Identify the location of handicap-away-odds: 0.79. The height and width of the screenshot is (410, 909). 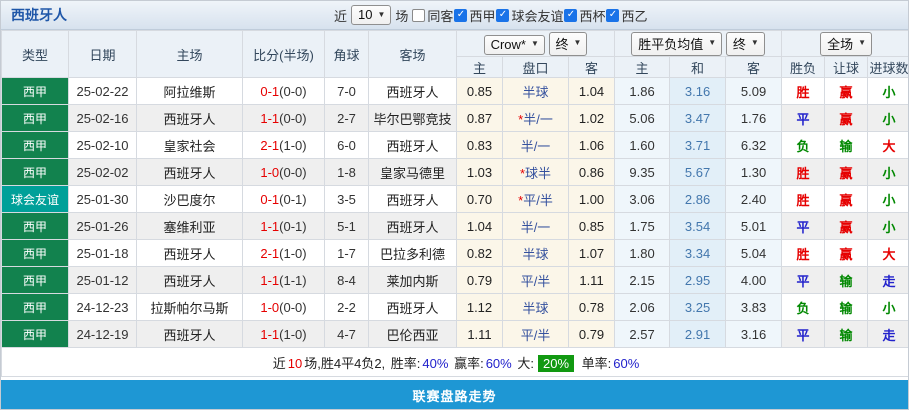
(591, 334).